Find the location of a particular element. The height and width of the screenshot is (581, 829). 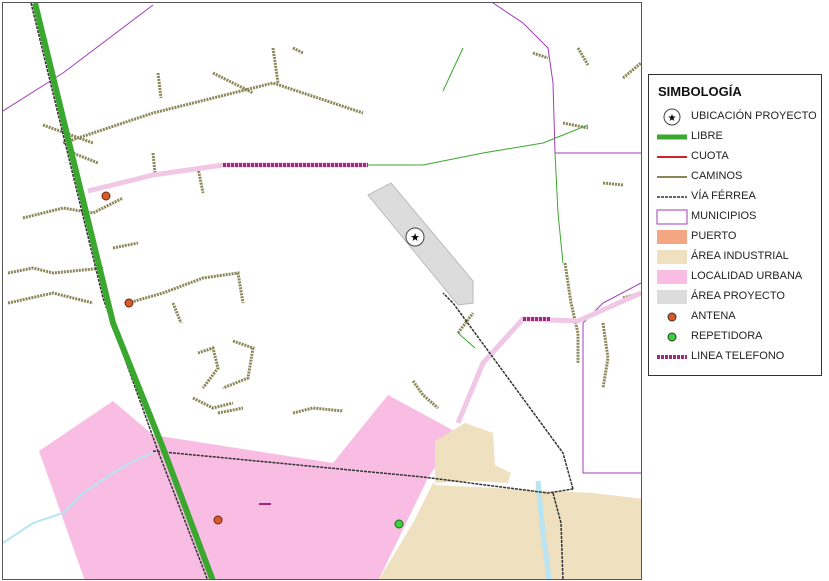

legend-item-via: VÍA FÉRREA is located at coordinates (738, 197).